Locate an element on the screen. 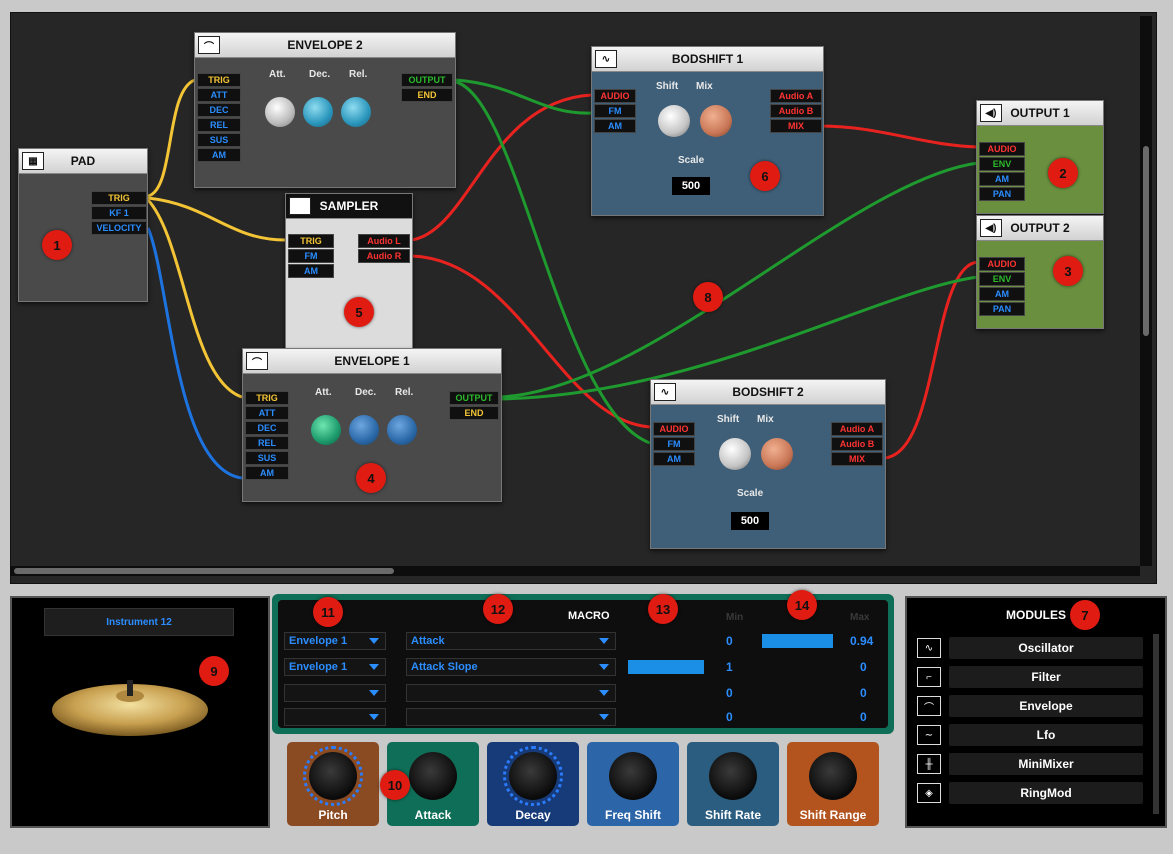 This screenshot has height=854, width=1173. port-sampler-am: AM is located at coordinates (311, 271).